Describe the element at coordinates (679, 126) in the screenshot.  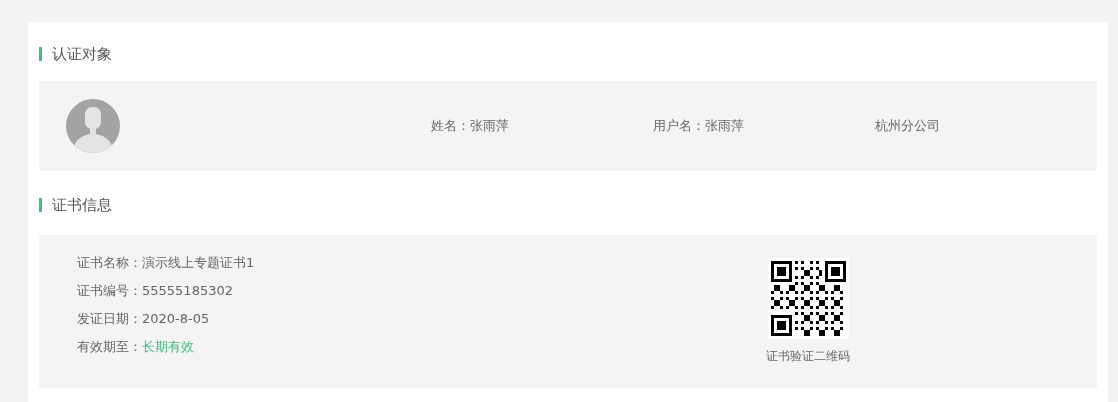
I see `field-label: 用户名：` at that location.